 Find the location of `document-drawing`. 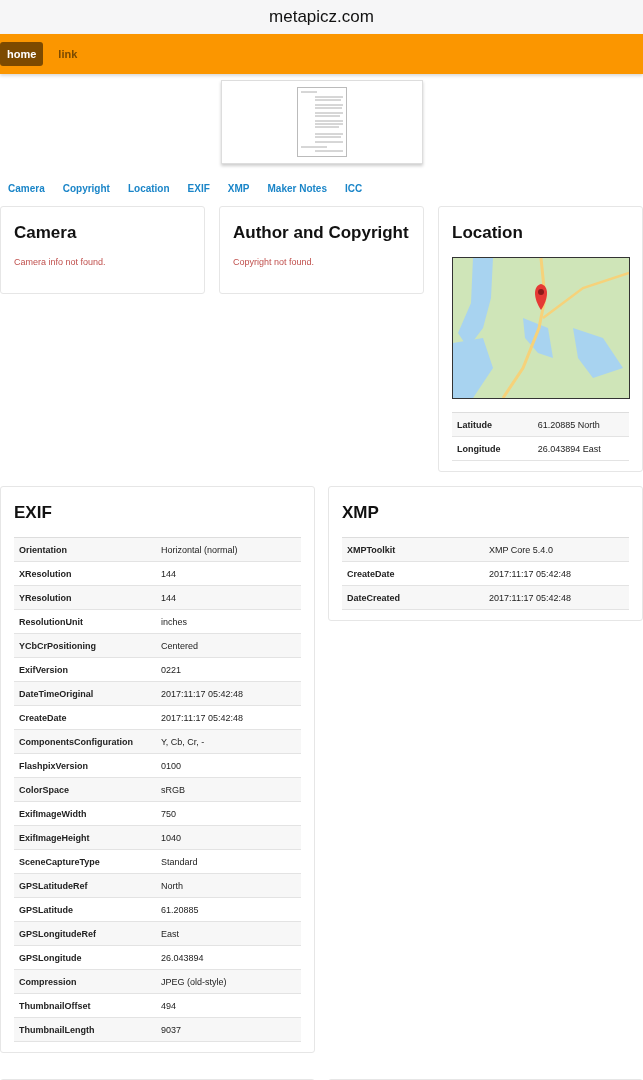

document-drawing is located at coordinates (321, 122).